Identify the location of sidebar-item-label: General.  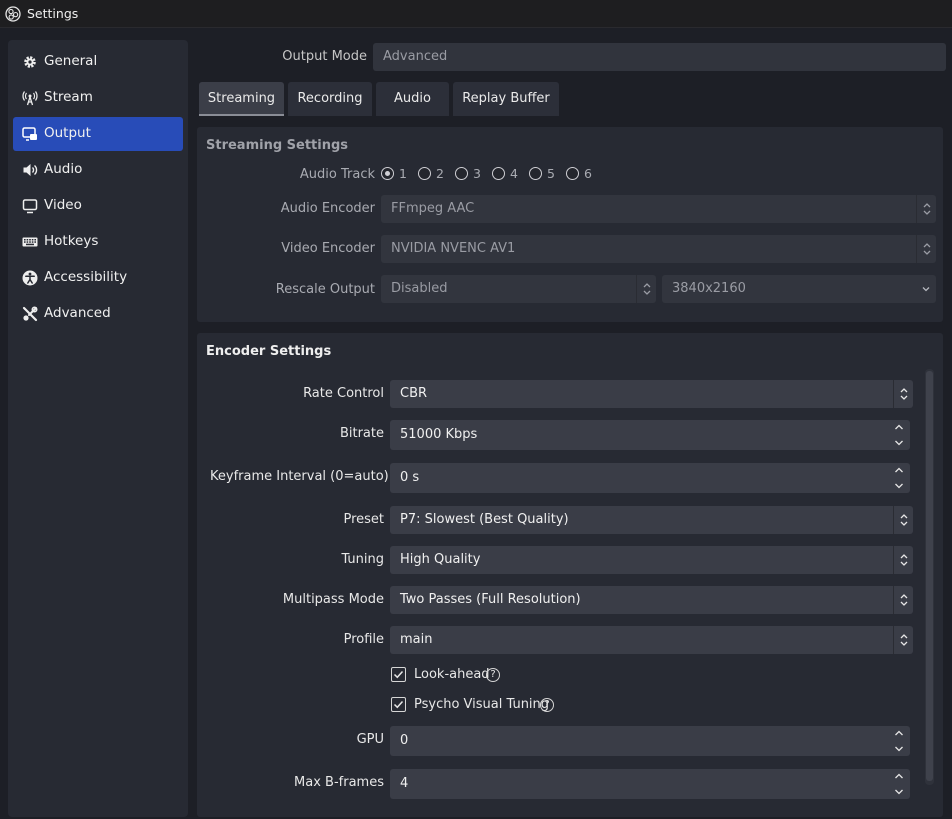
(71, 61).